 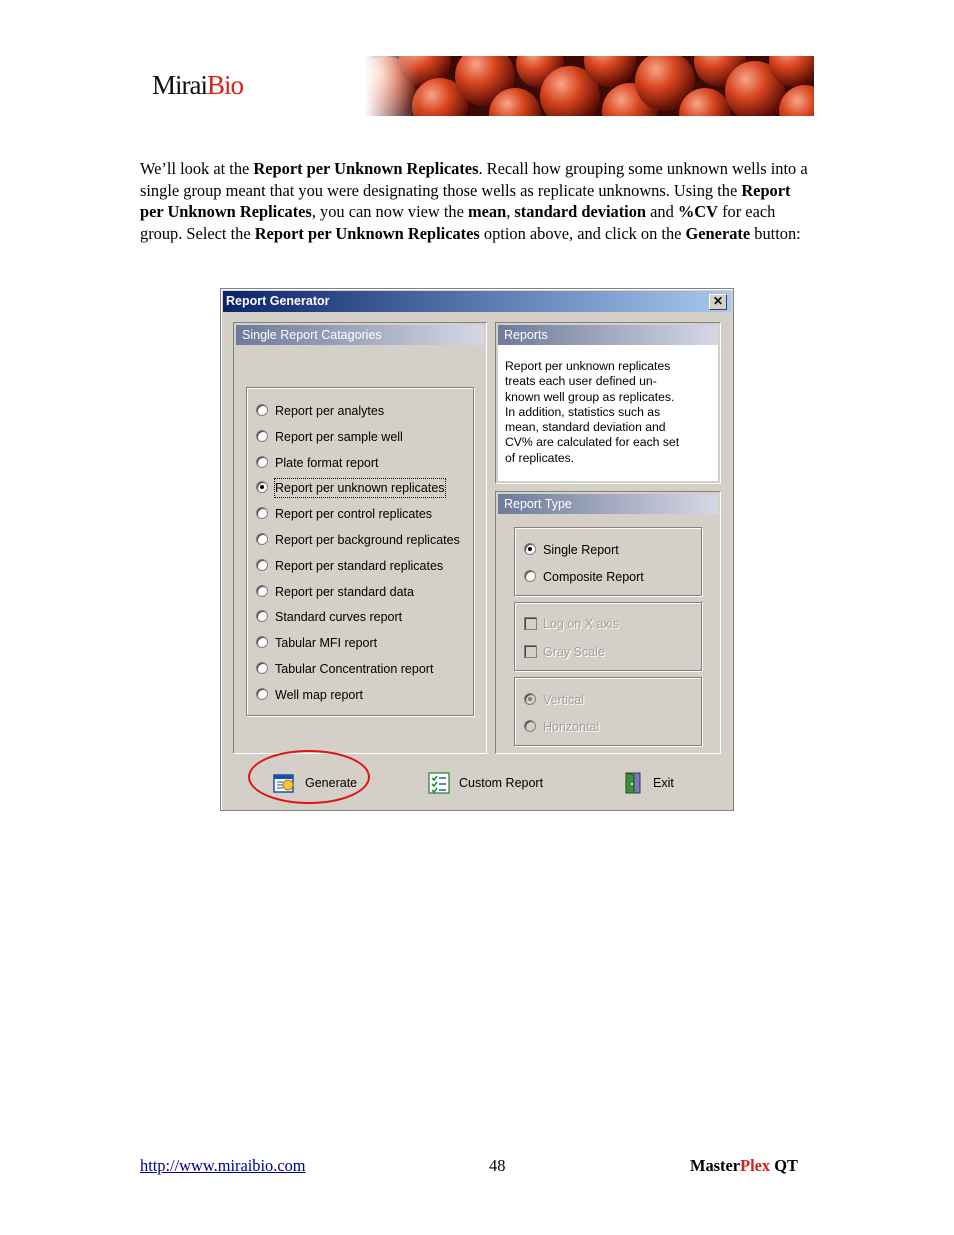 I want to click on category-label: Well map report, so click(x=319, y=694).